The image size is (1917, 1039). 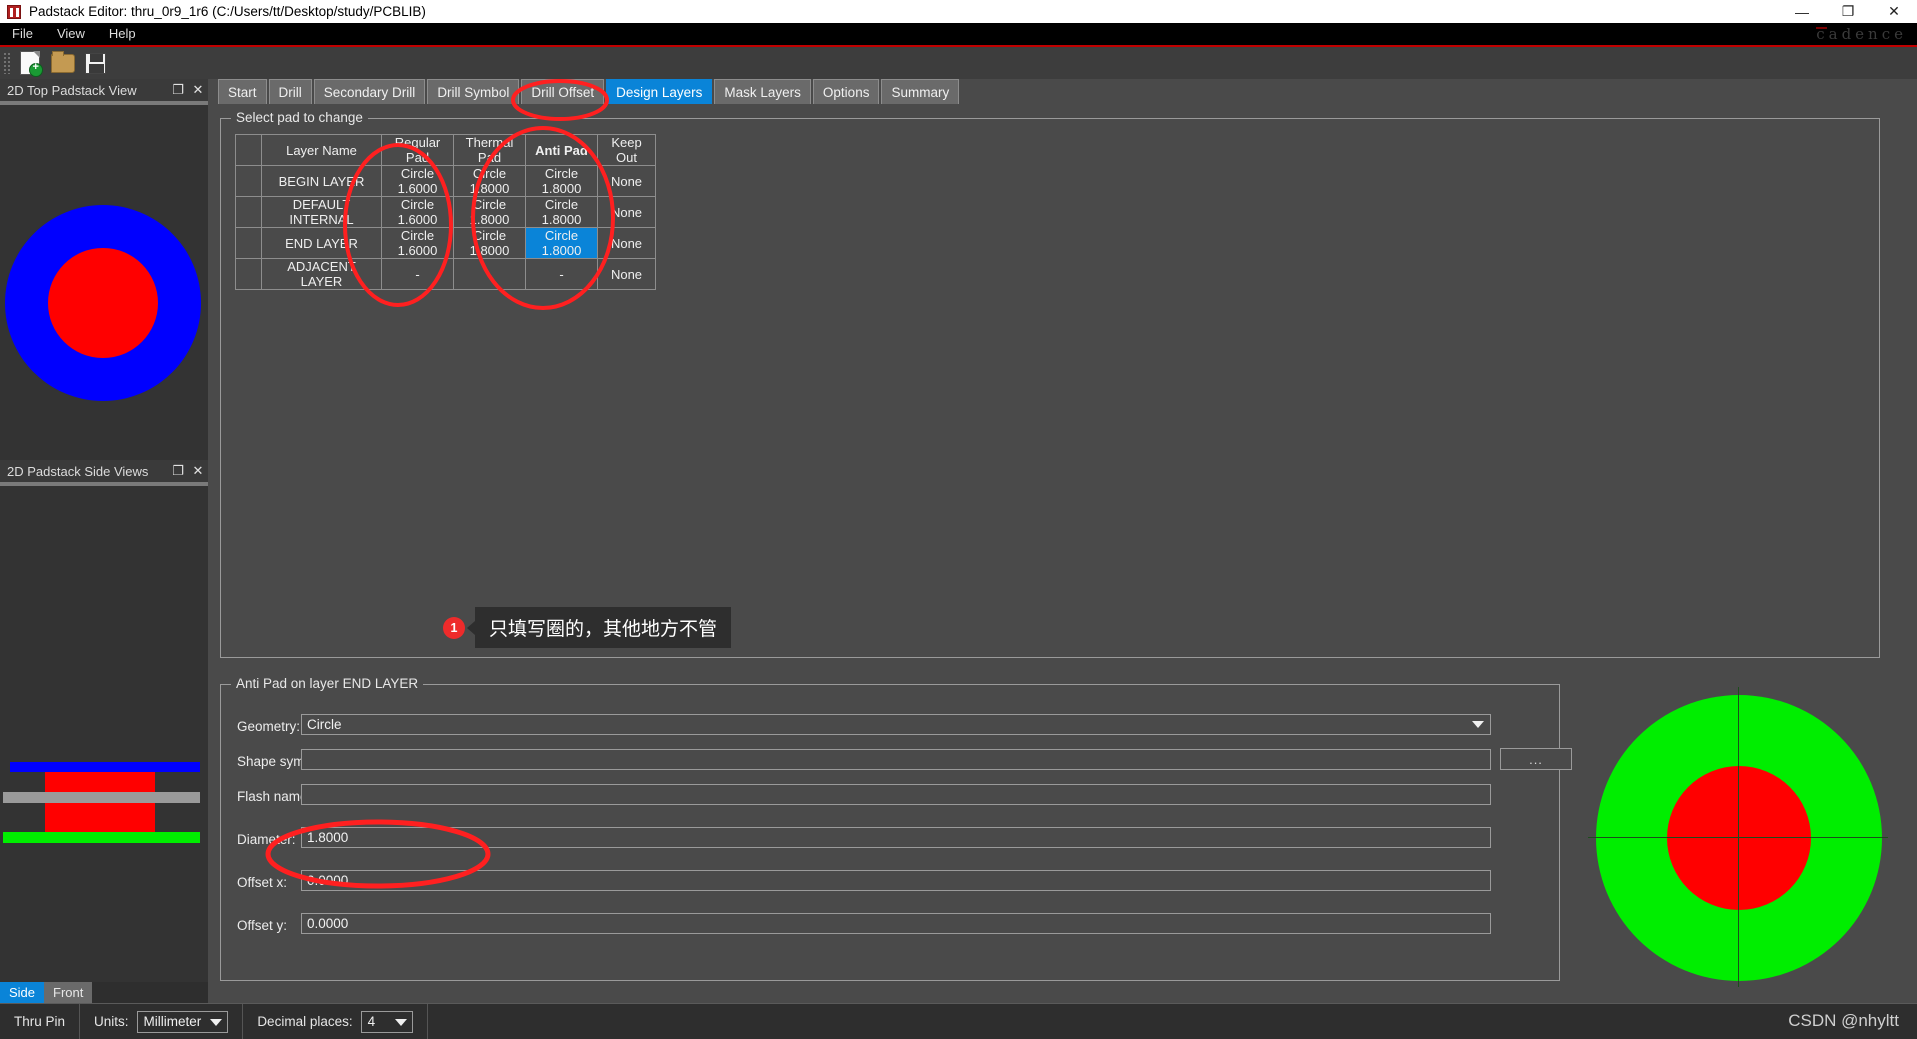 I want to click on cell-regular-pad: -, so click(x=417, y=274).